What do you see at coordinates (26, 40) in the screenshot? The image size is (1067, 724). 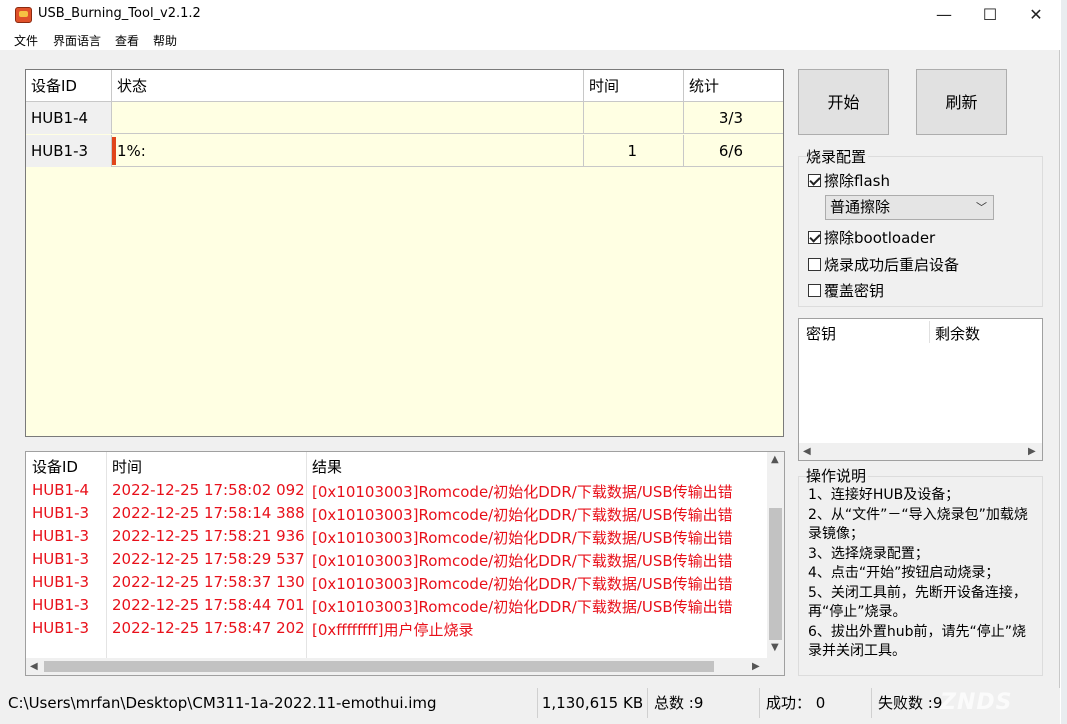 I see `menu-file: 文件` at bounding box center [26, 40].